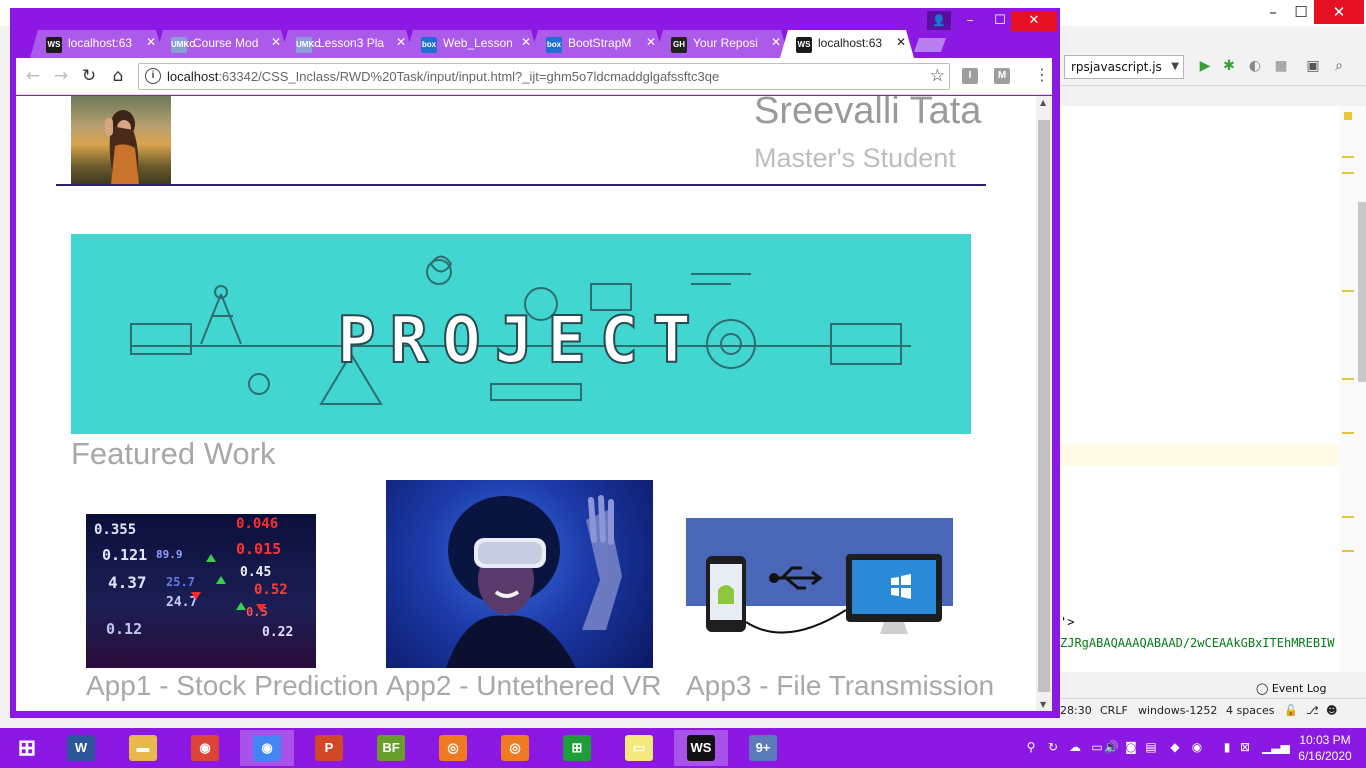 The width and height of the screenshot is (1366, 768). Describe the element at coordinates (1042, 74) in the screenshot. I see `menu-kebab-icon: ⋮` at that location.